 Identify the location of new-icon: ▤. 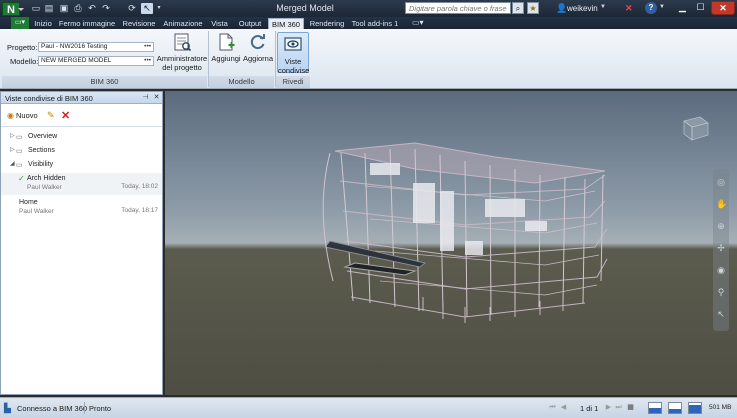
(49, 8).